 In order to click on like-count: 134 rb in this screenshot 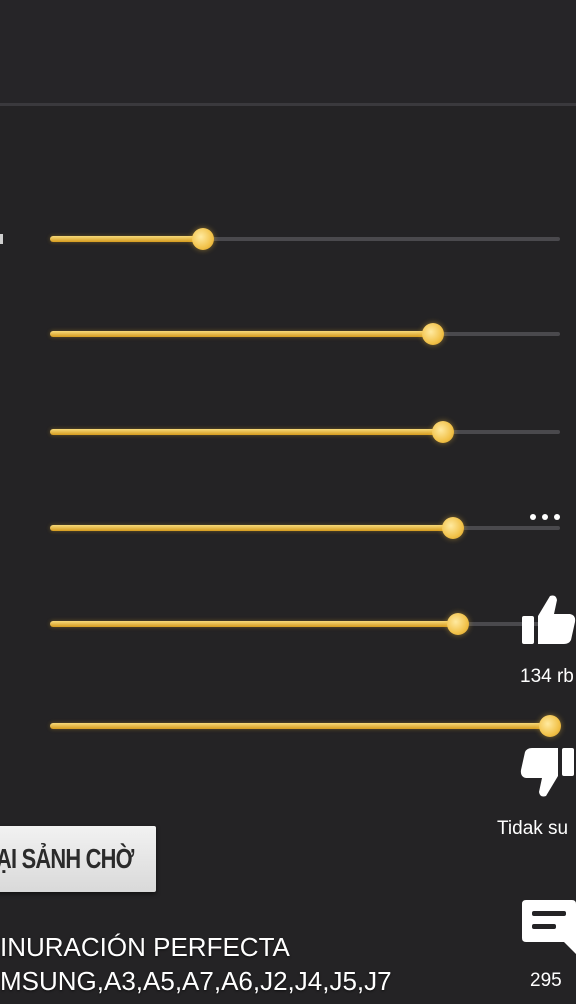, I will do `click(547, 676)`.